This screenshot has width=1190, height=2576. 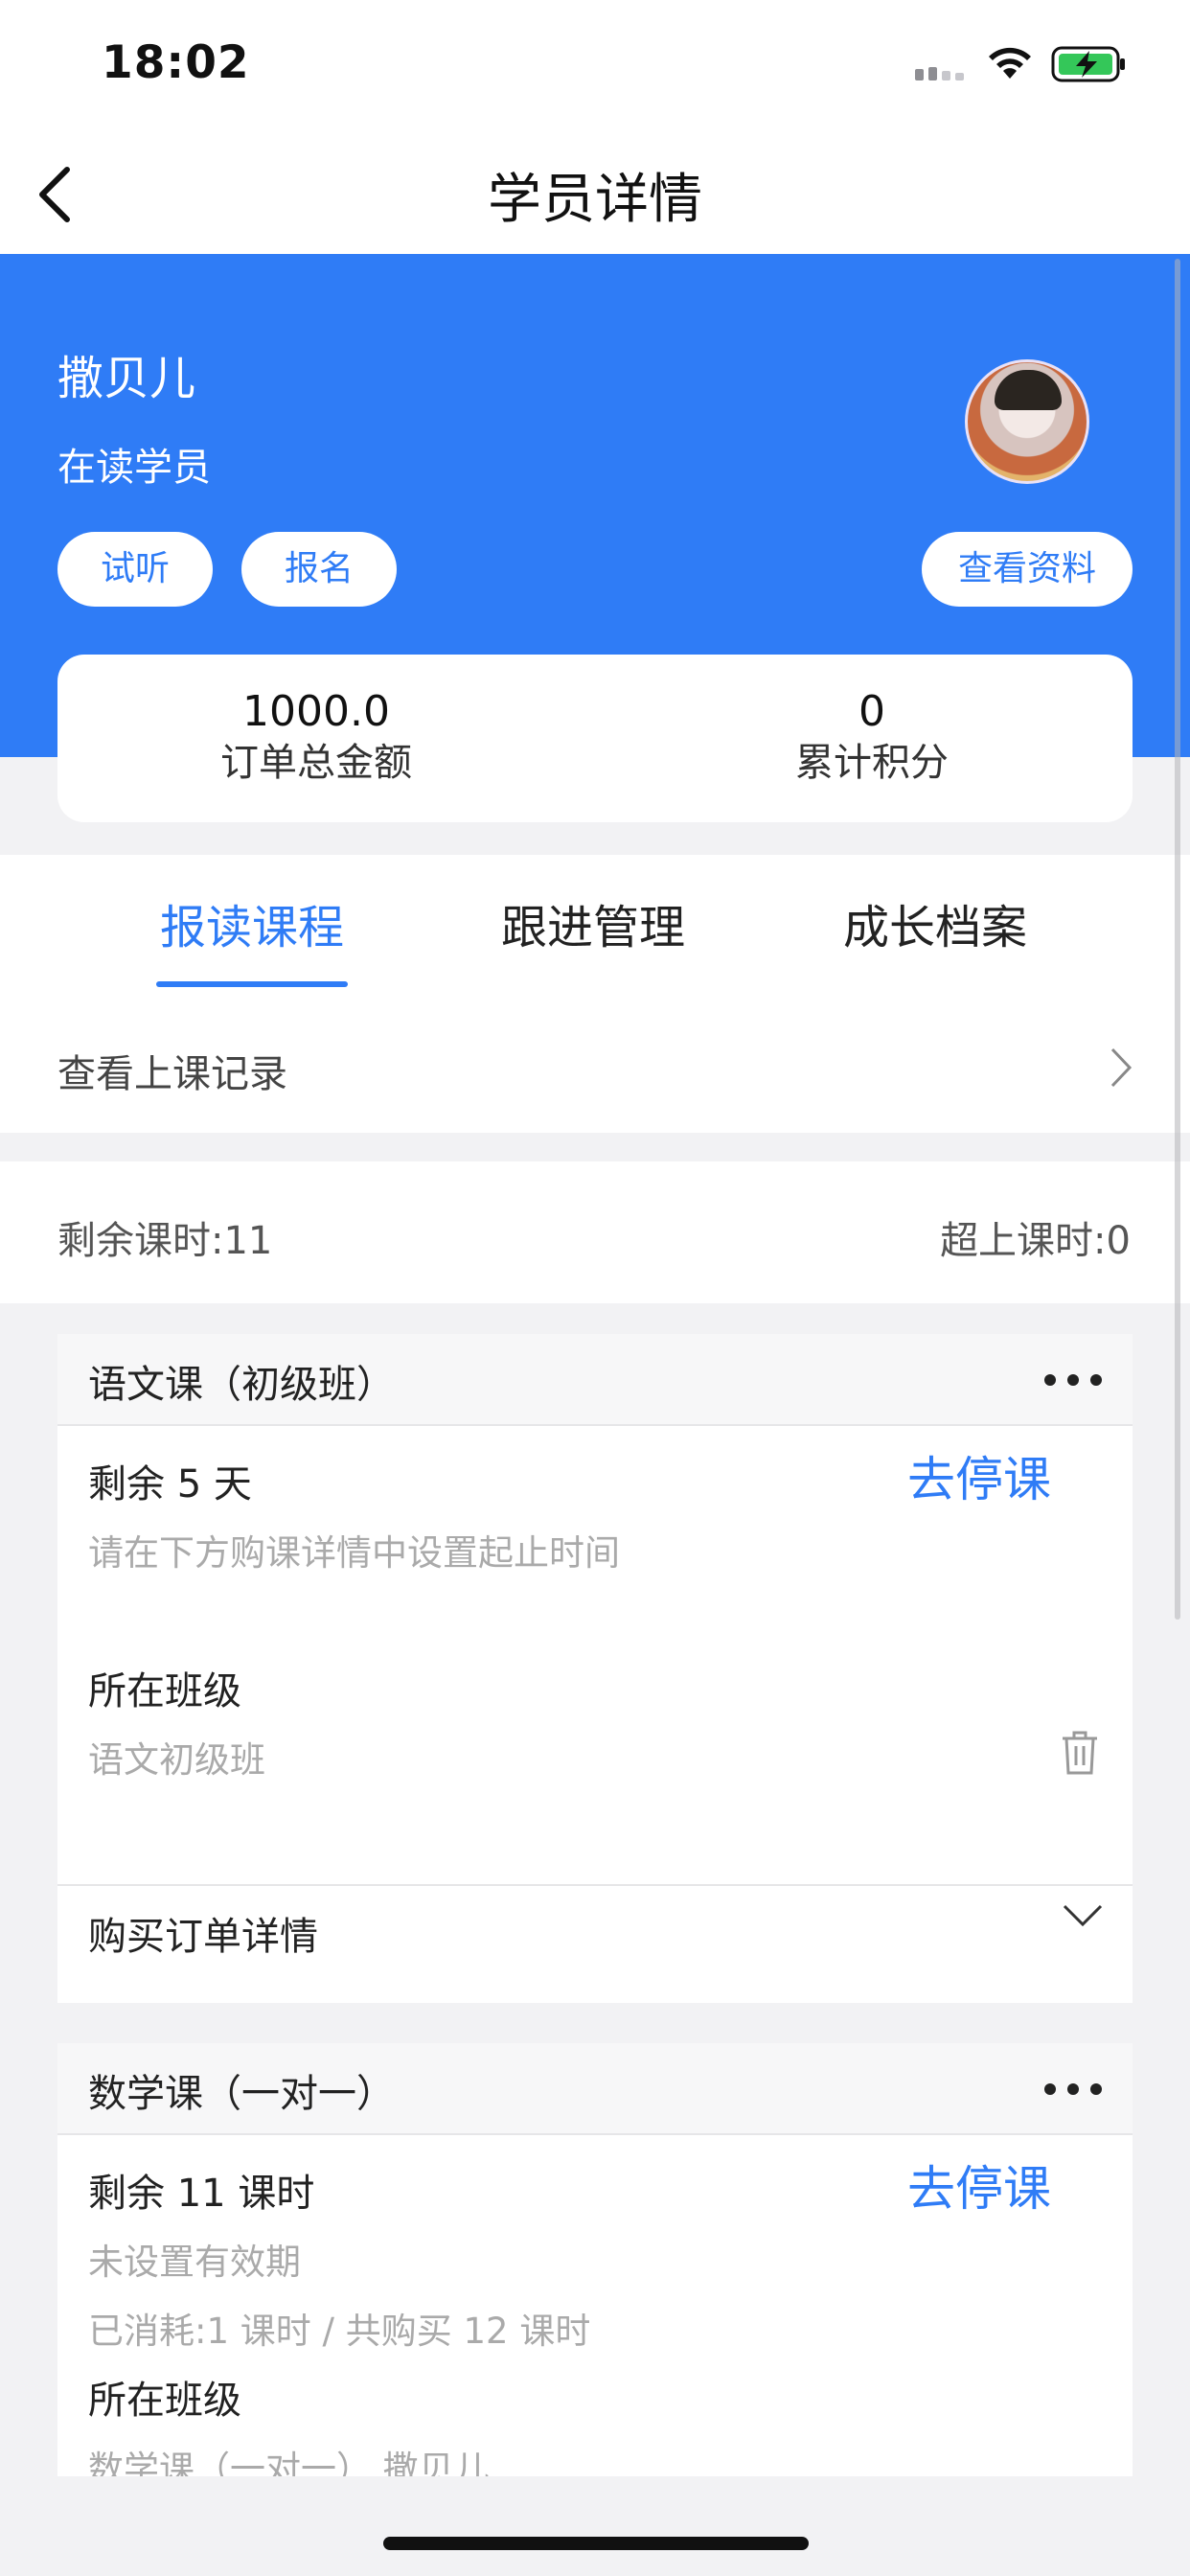 I want to click on class-records-label: 查看上课记录, so click(x=172, y=1074).